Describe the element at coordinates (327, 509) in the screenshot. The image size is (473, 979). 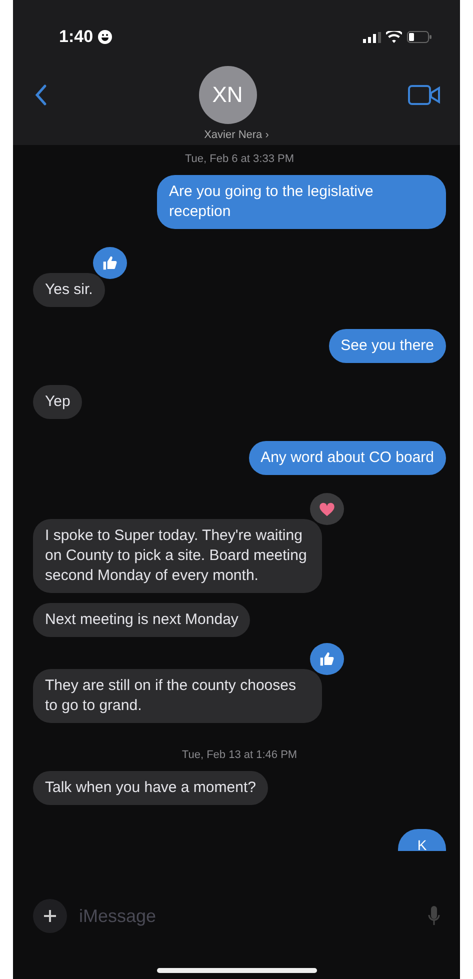
I see `heart-icon` at that location.